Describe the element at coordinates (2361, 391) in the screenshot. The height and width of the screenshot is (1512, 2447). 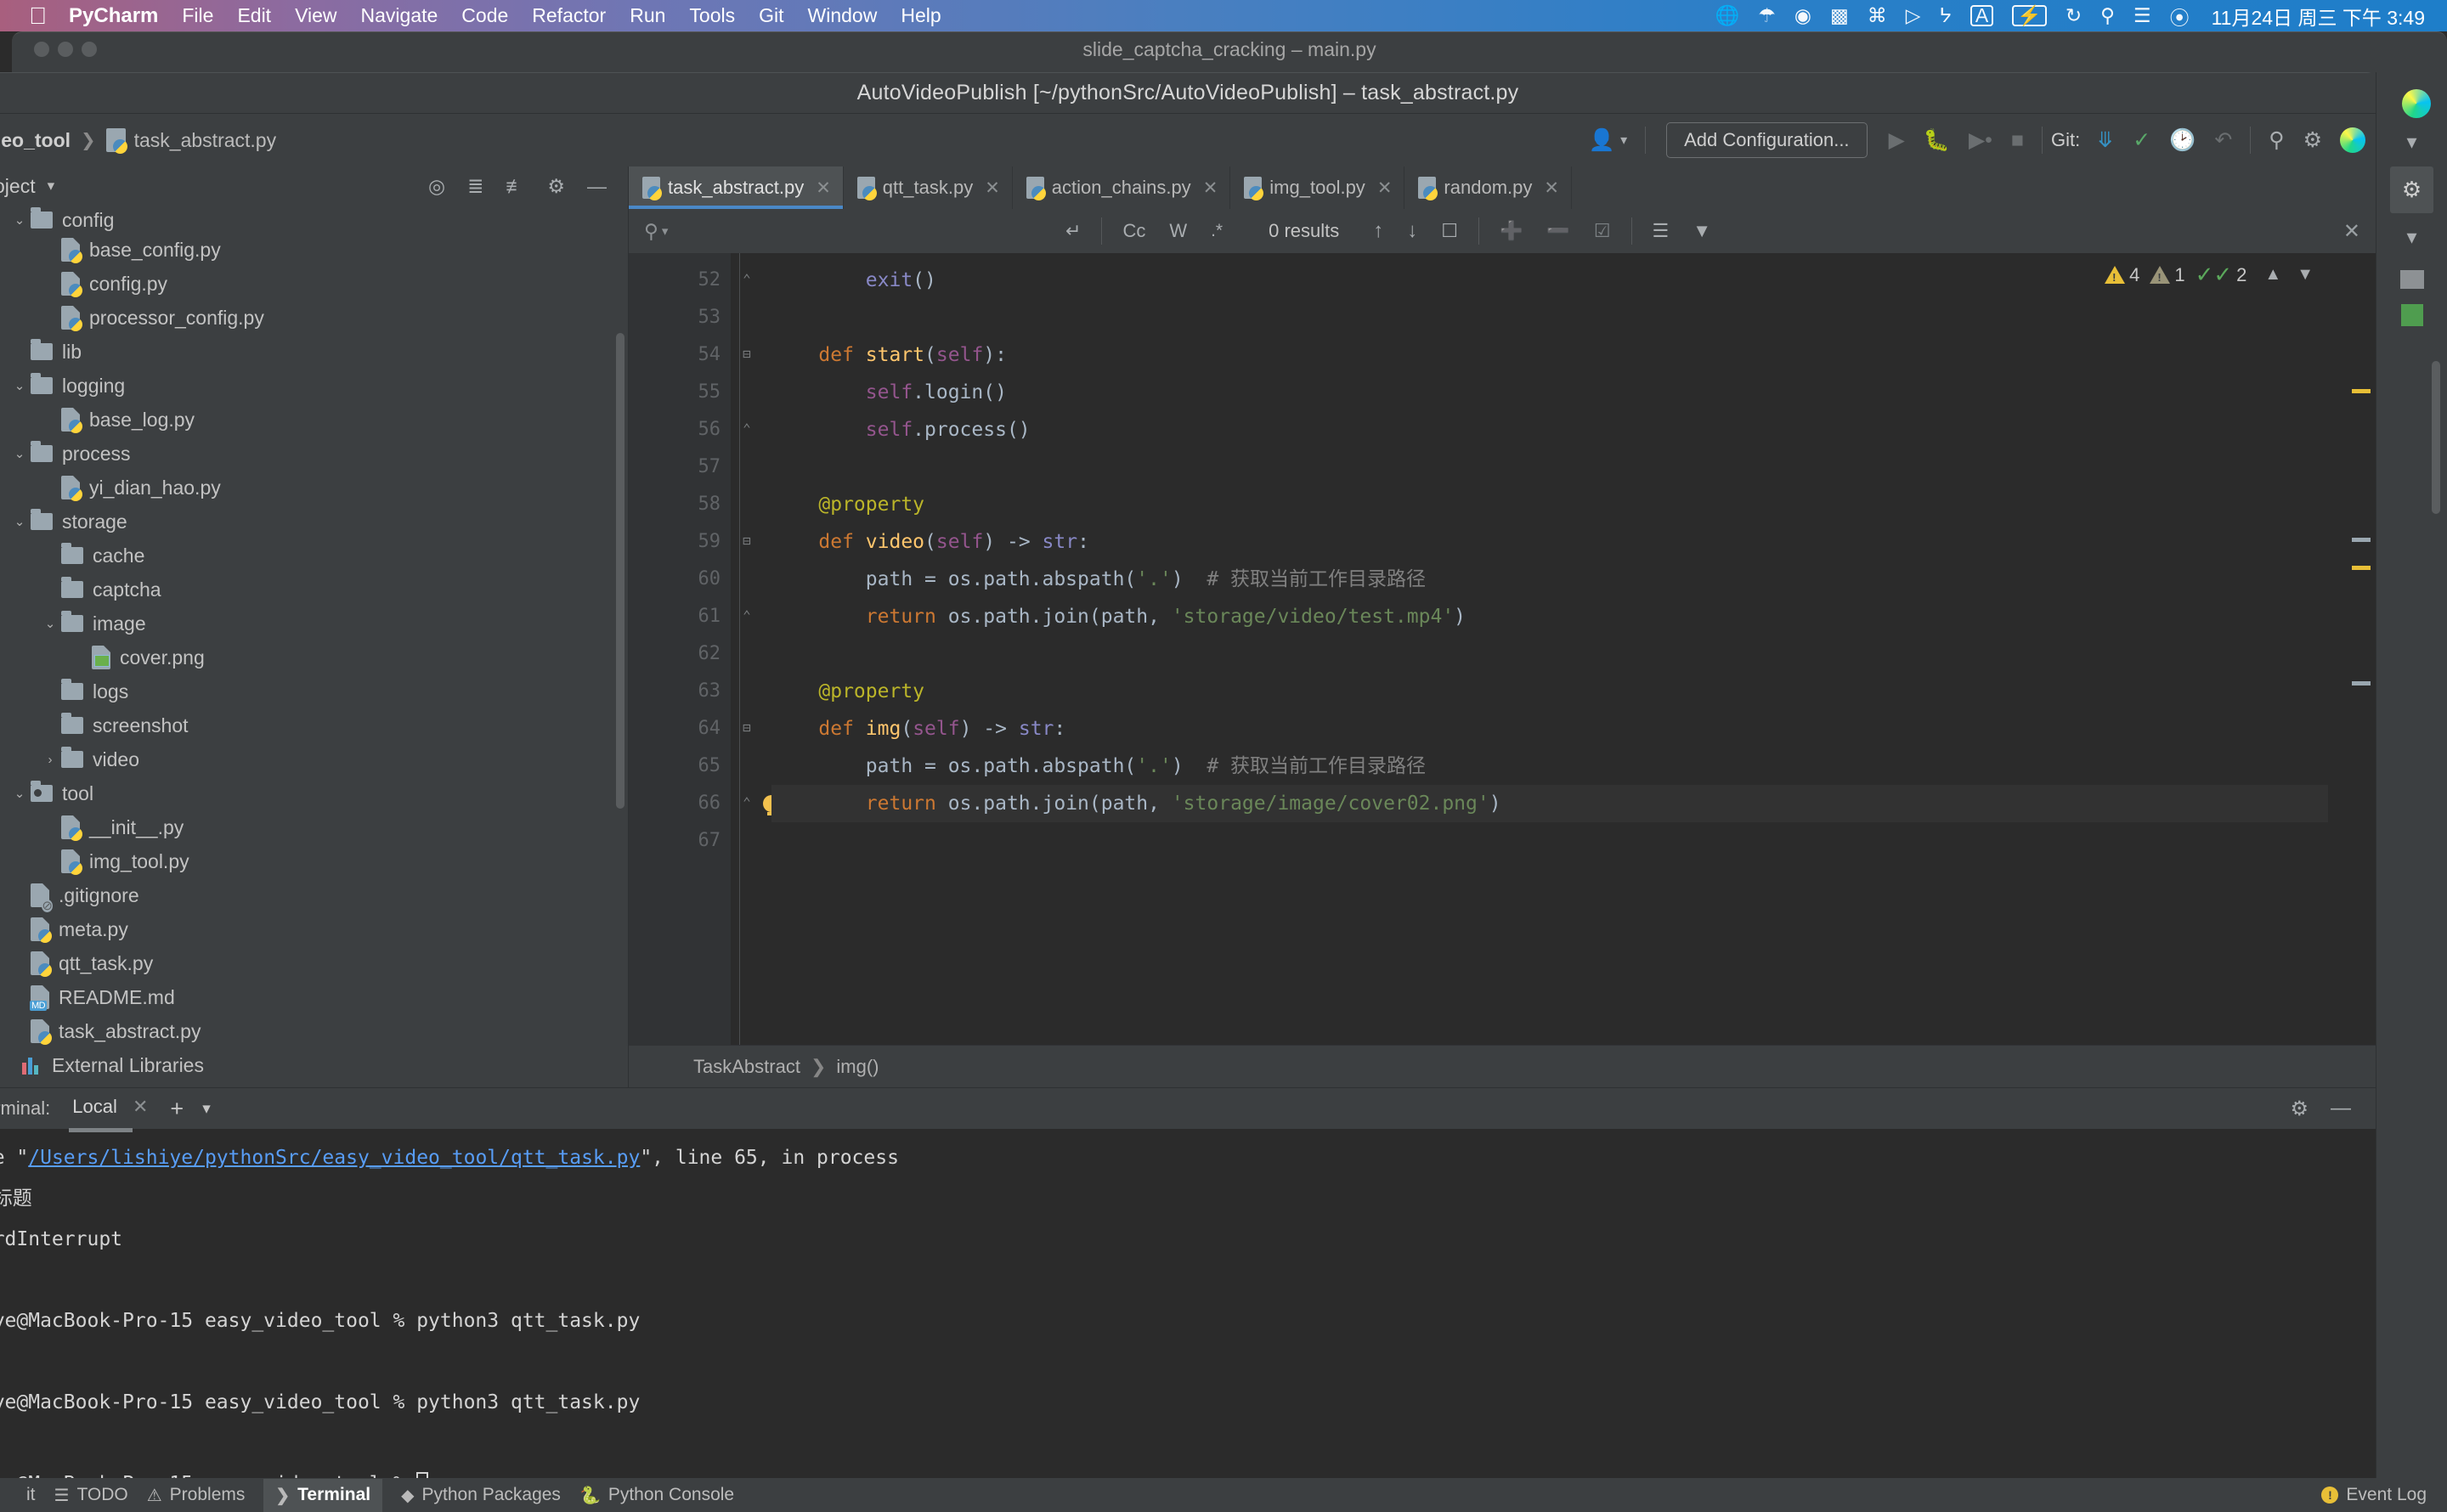
I see `gutter-warning-marker` at that location.